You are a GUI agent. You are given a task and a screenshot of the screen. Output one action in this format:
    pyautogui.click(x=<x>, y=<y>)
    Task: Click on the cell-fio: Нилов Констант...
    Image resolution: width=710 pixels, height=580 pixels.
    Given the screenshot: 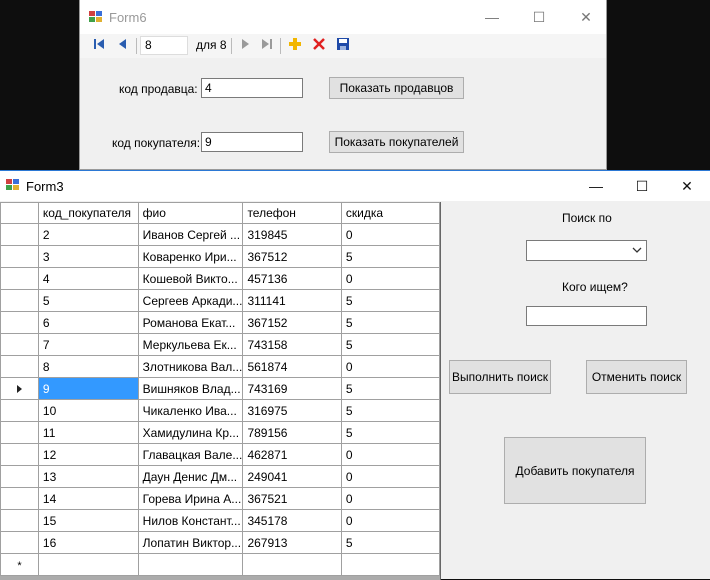 What is the action you would take?
    pyautogui.click(x=190, y=520)
    